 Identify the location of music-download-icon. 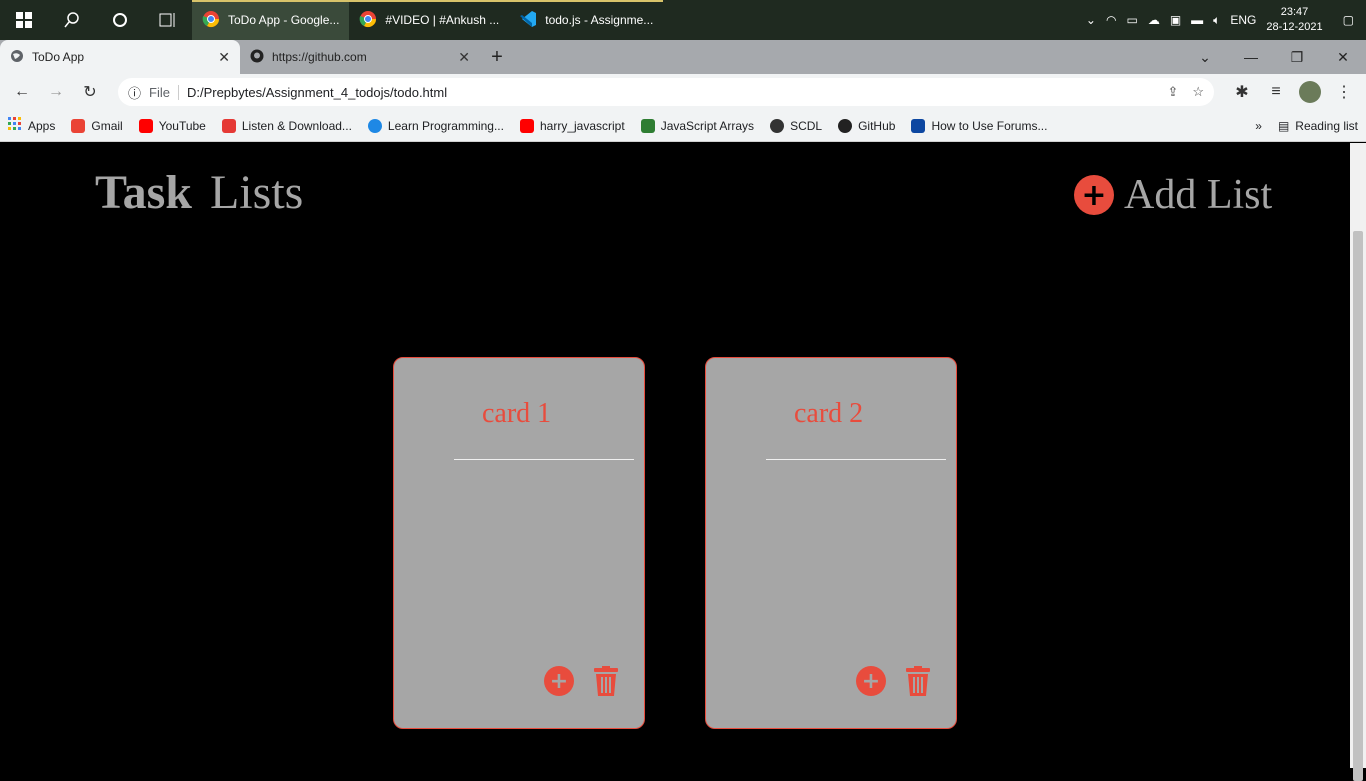
(228, 125).